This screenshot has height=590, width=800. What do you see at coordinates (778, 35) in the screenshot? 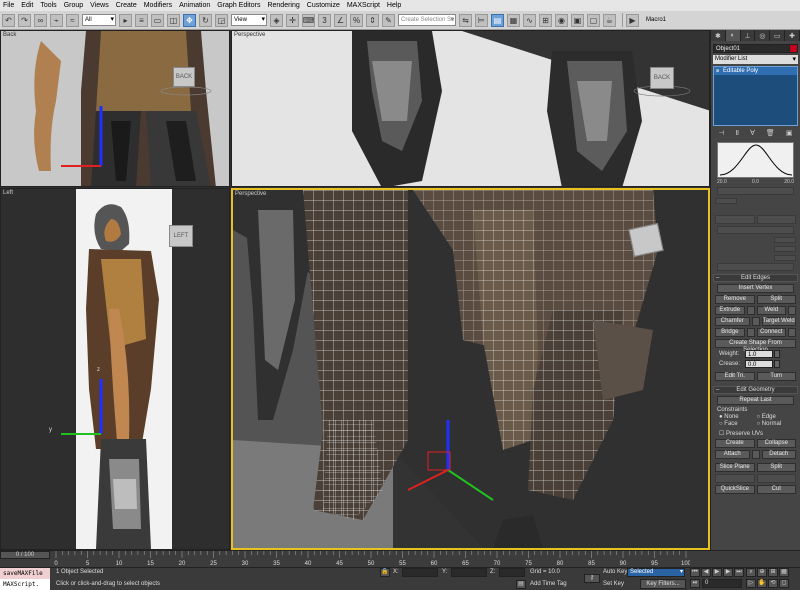
I see `display-tab-icon: ▭` at bounding box center [778, 35].